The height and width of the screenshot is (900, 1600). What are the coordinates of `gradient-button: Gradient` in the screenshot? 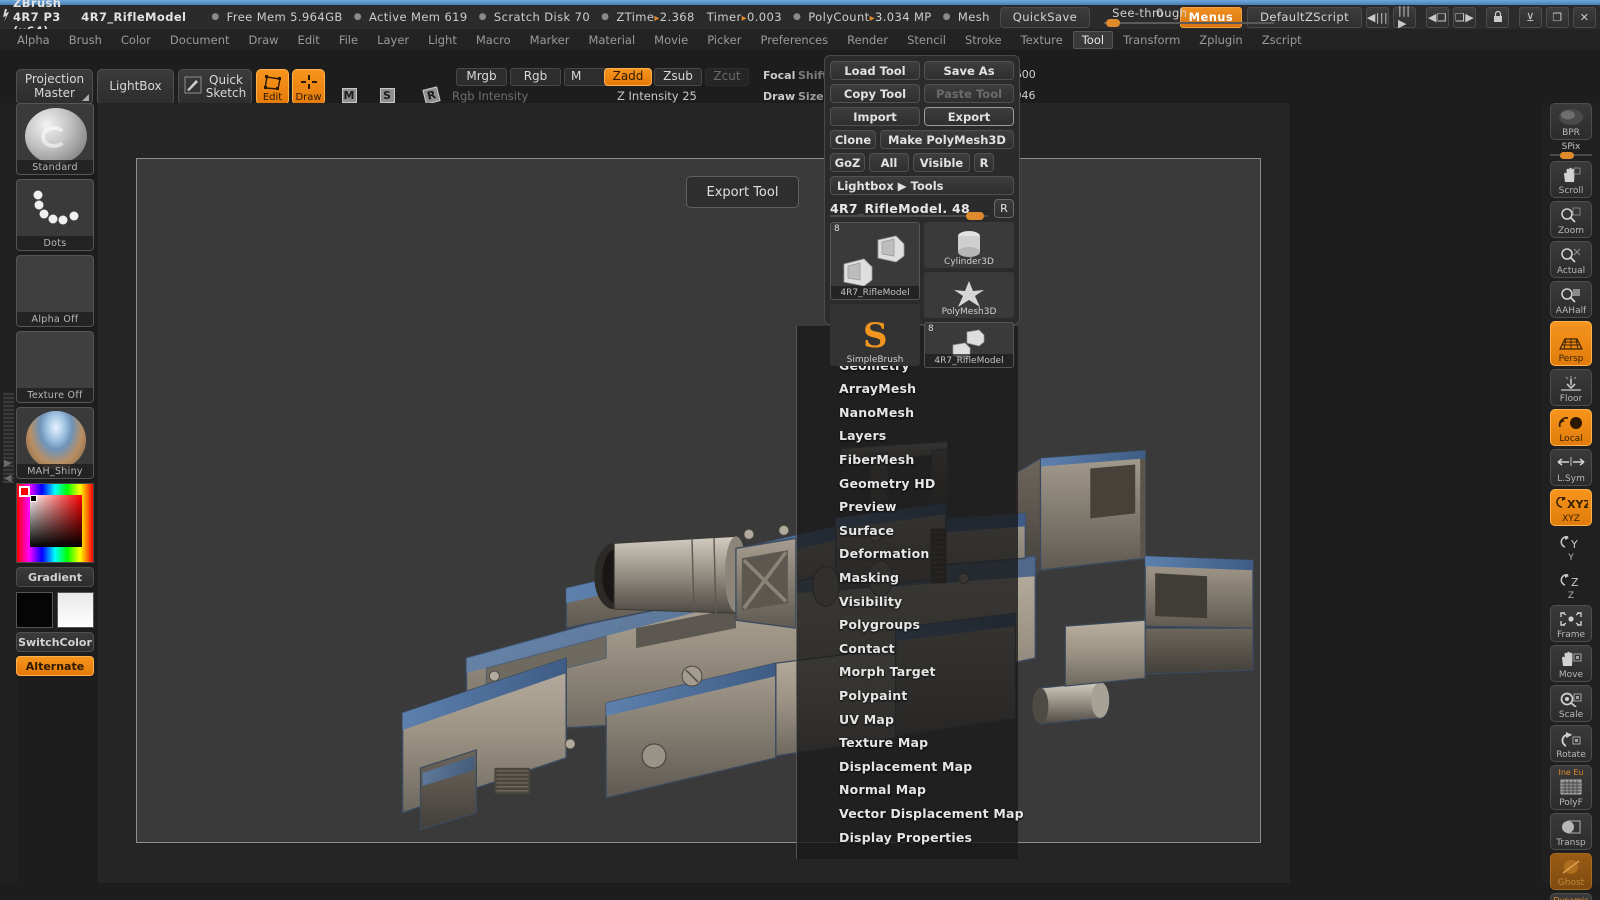 It's located at (55, 577).